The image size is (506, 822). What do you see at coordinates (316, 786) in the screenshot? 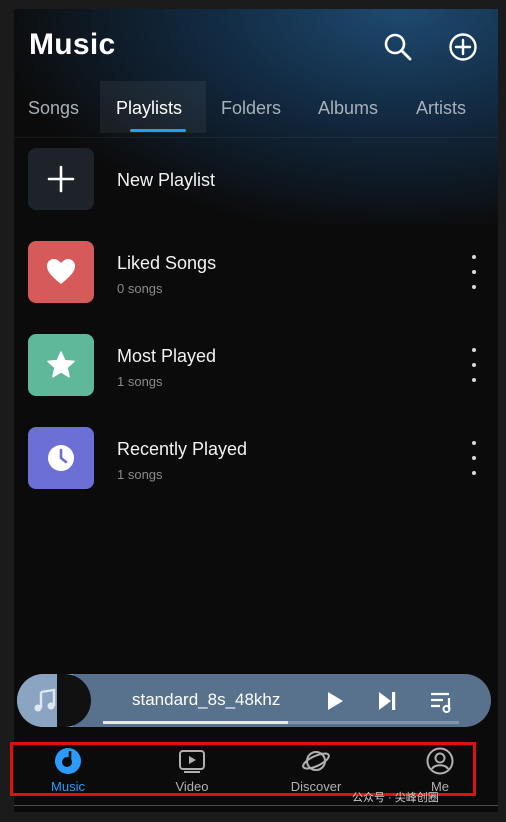
I see `nav-discover-label: Discover` at bounding box center [316, 786].